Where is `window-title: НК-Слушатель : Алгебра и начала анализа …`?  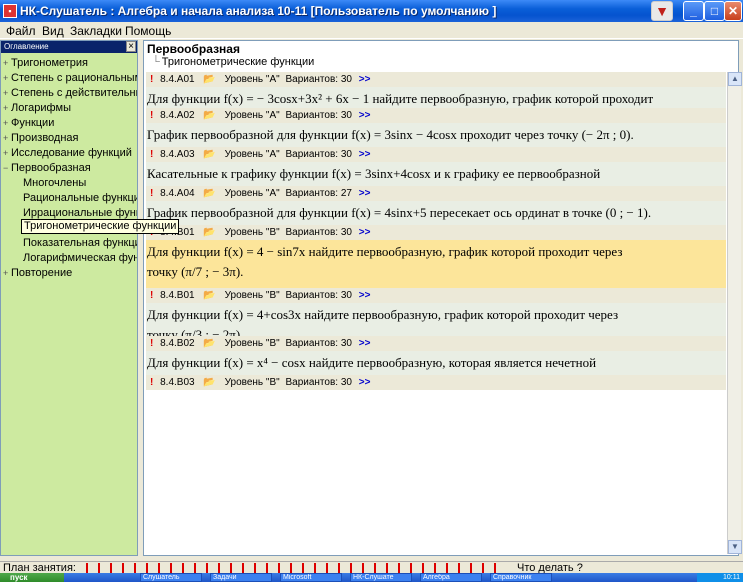
window-title: НК-Слушатель : Алгебра и начала анализа … is located at coordinates (258, 11).